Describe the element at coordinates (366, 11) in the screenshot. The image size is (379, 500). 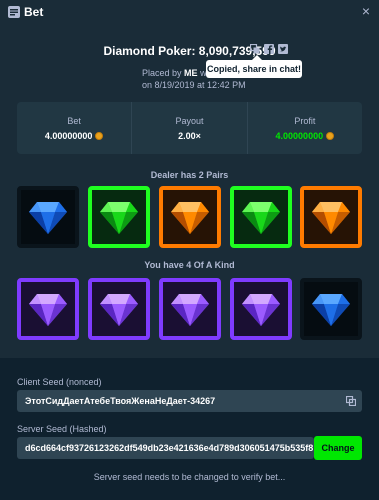
I see `close-icon: ×` at that location.